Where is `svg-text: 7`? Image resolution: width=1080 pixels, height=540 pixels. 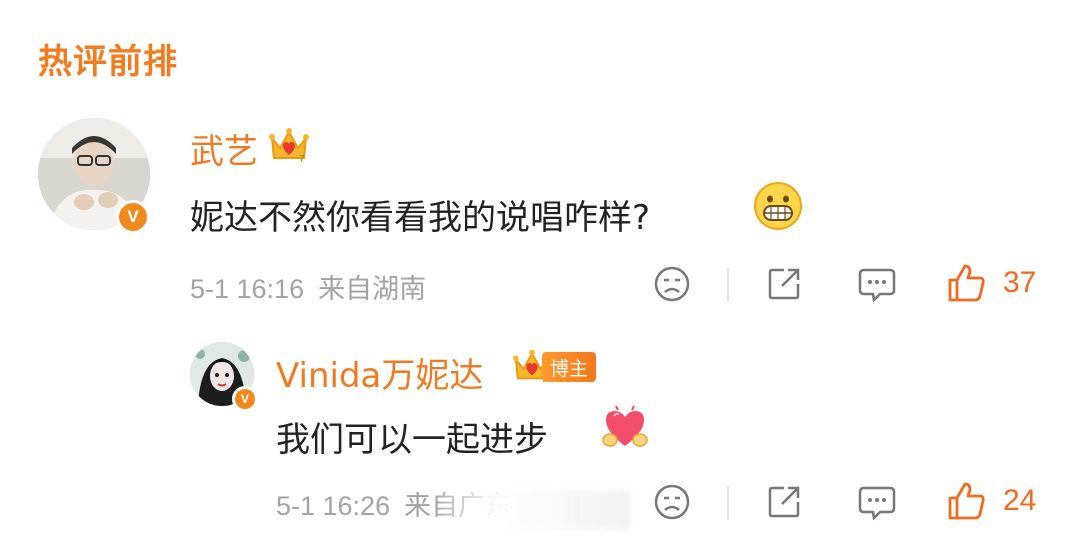
svg-text: 7 is located at coordinates (302, 159).